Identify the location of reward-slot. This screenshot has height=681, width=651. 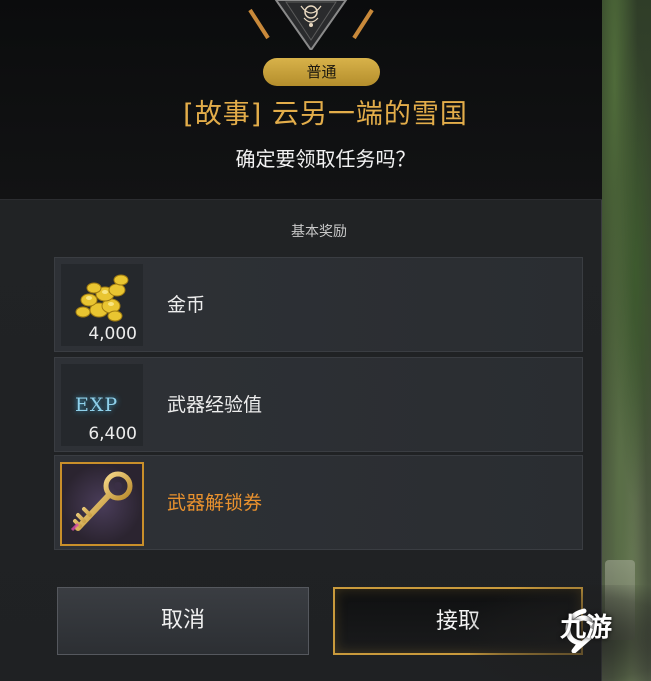
(102, 504).